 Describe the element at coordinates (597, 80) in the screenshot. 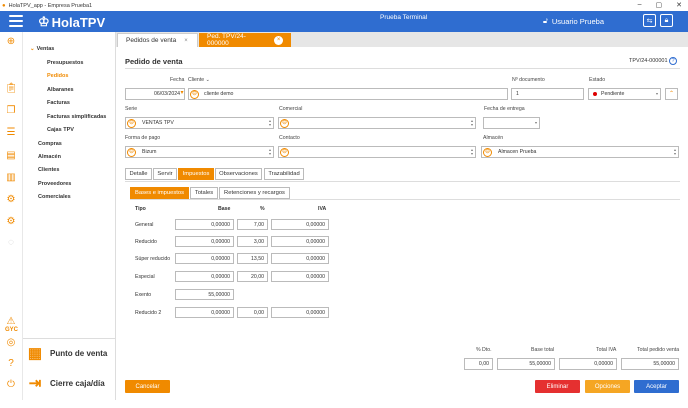

I see `estado-label: Estado` at that location.